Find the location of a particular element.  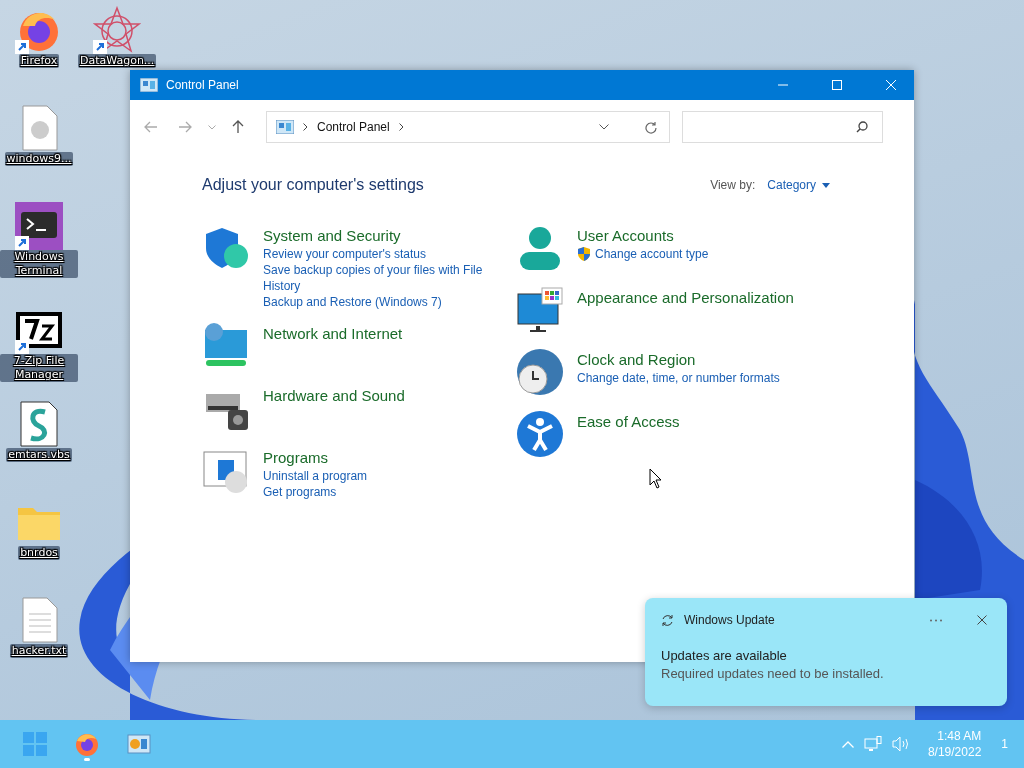

speaker-icon is located at coordinates (900, 744).